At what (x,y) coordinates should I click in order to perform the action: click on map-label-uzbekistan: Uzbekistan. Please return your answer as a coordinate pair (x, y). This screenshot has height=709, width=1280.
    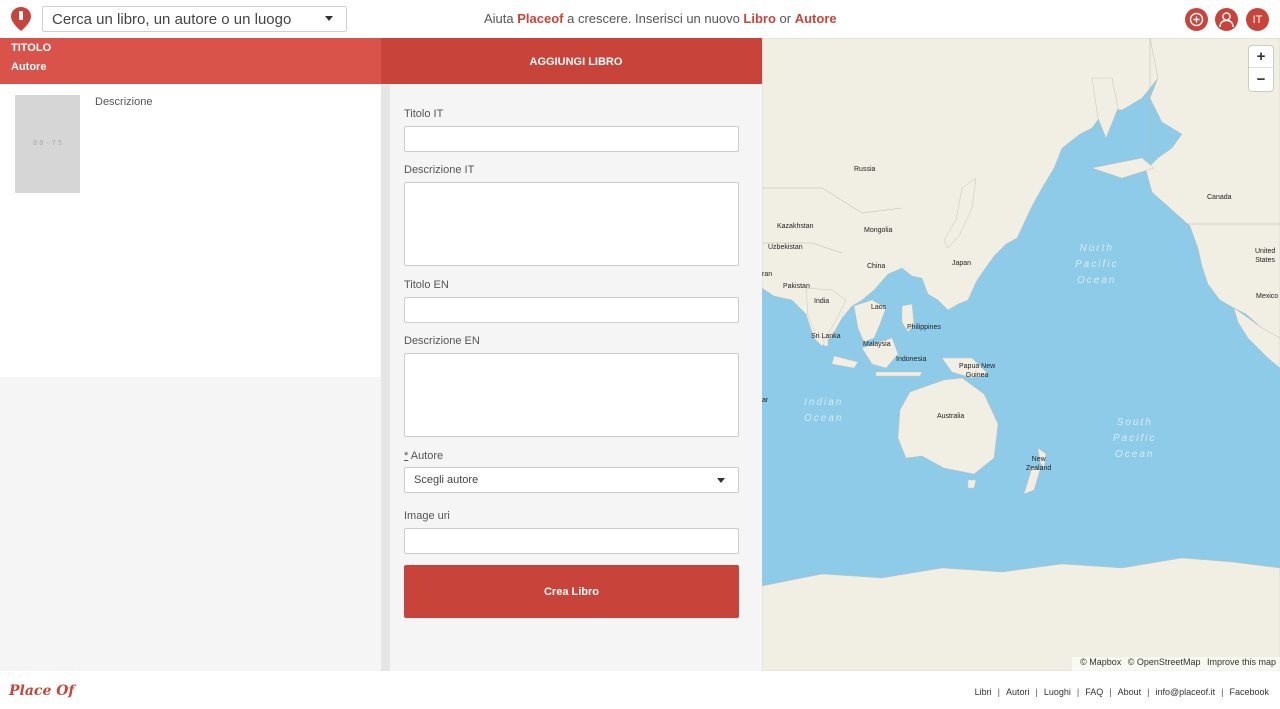
    Looking at the image, I should click on (785, 247).